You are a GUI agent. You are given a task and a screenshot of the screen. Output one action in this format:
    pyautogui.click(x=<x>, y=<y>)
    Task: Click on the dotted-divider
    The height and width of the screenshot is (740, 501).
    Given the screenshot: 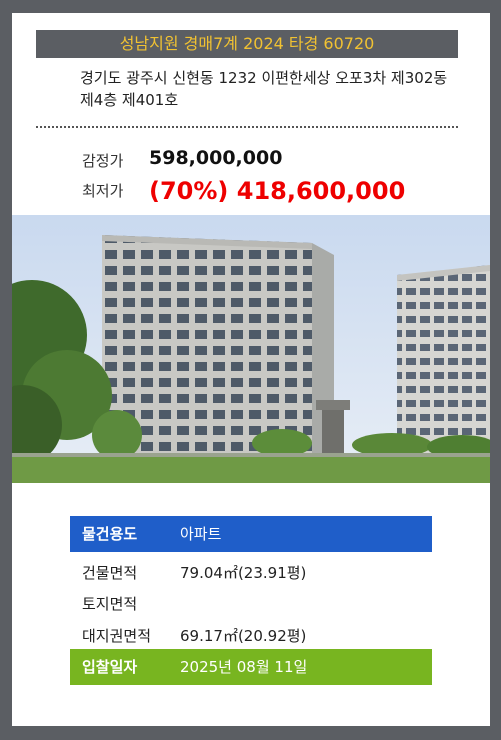 What is the action you would take?
    pyautogui.click(x=247, y=127)
    